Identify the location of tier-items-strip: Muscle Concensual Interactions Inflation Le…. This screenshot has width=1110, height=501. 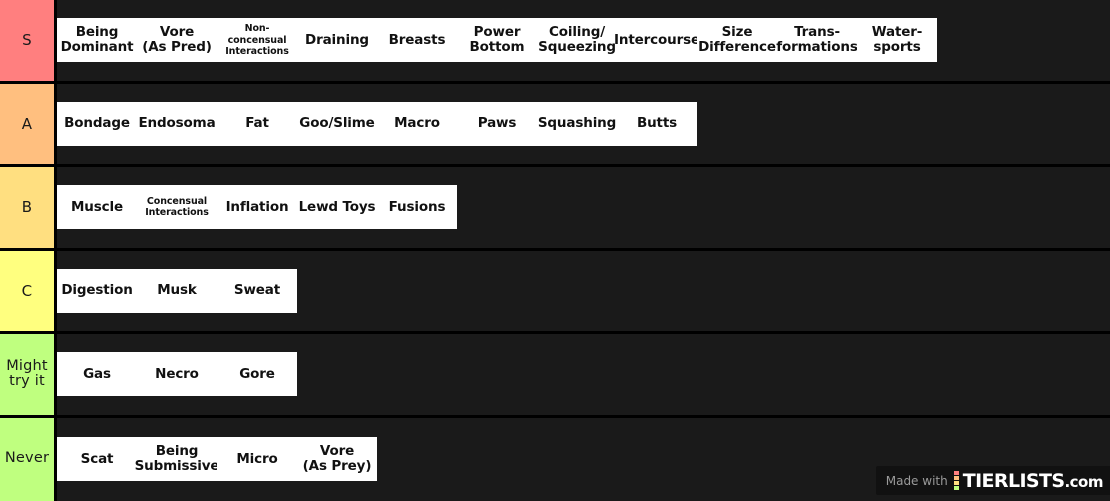
(257, 207).